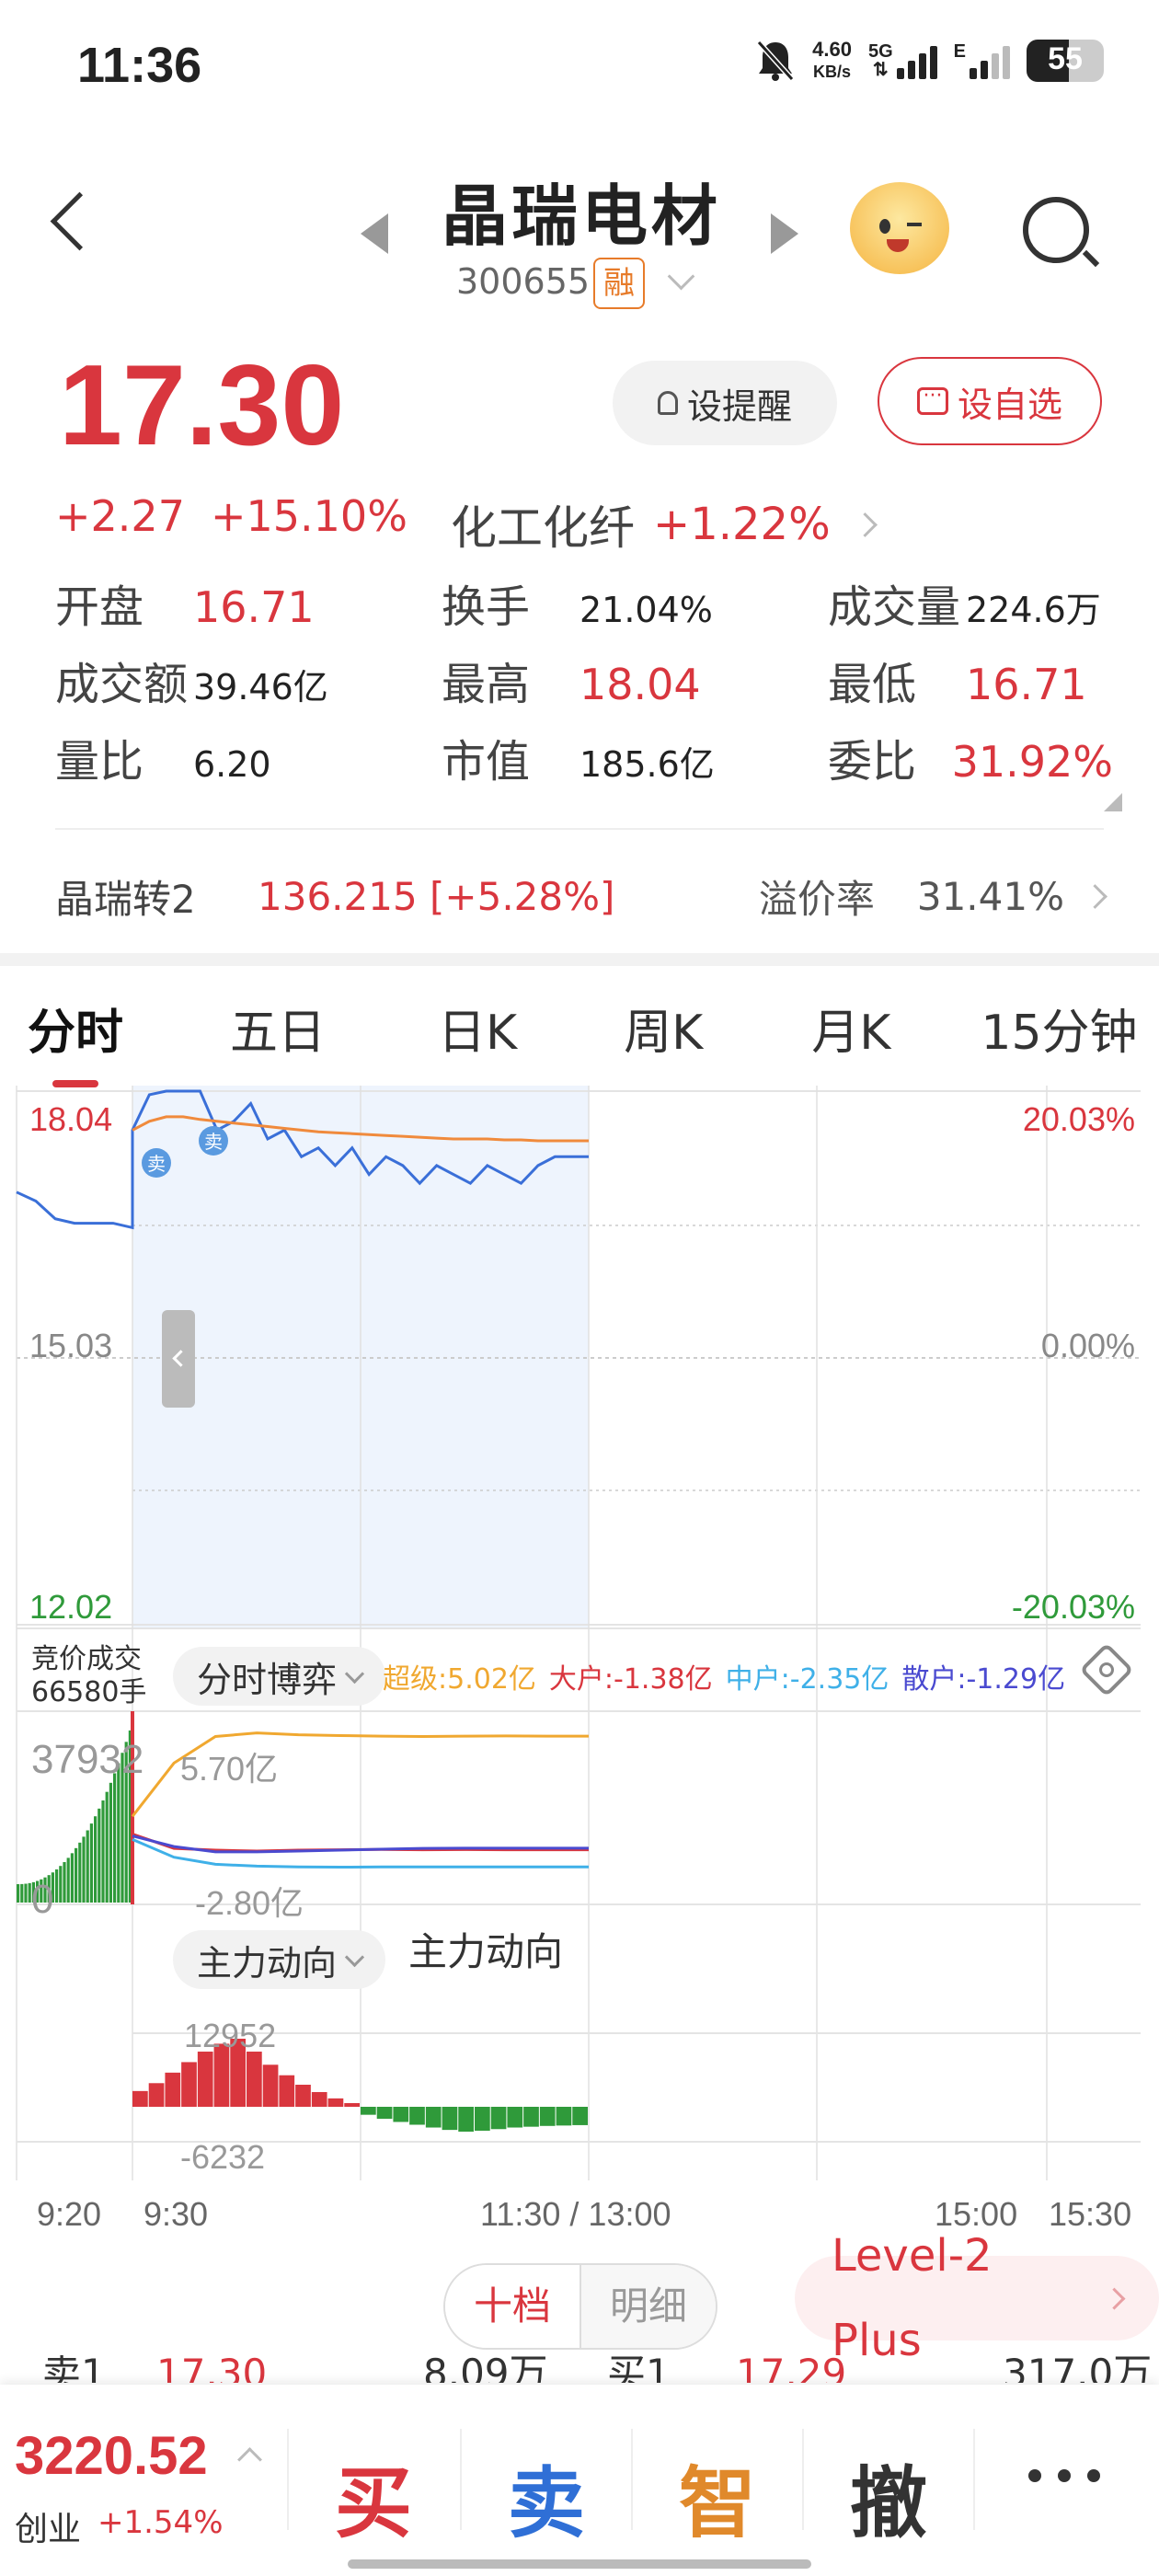 This screenshot has width=1159, height=2576. I want to click on stat-item: 开盘 16.71, so click(248, 601).